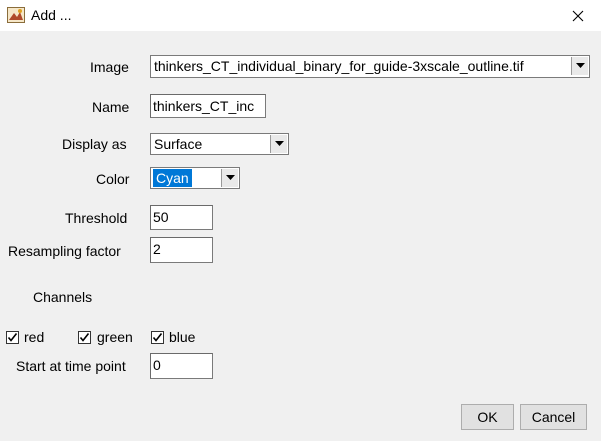 The width and height of the screenshot is (601, 441). What do you see at coordinates (182, 337) in the screenshot?
I see `blue-label: blue` at bounding box center [182, 337].